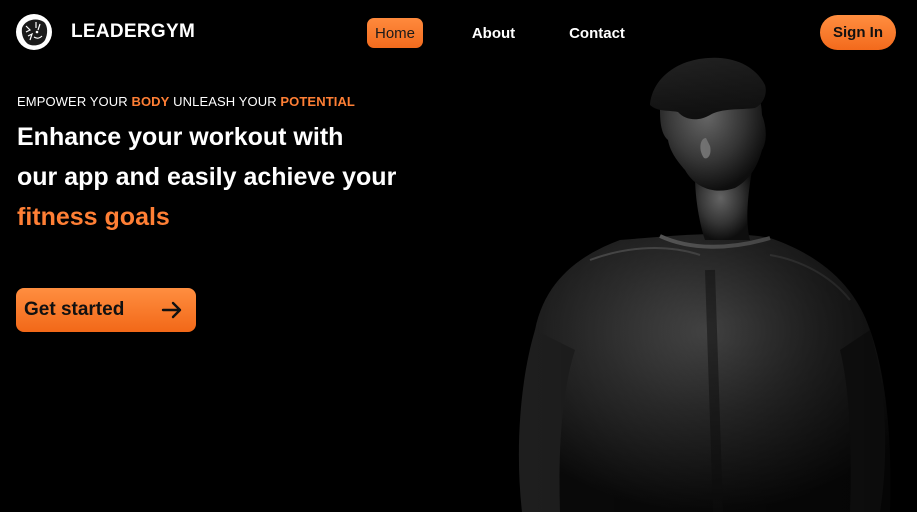  I want to click on get-started-button: Get started, so click(106, 310).